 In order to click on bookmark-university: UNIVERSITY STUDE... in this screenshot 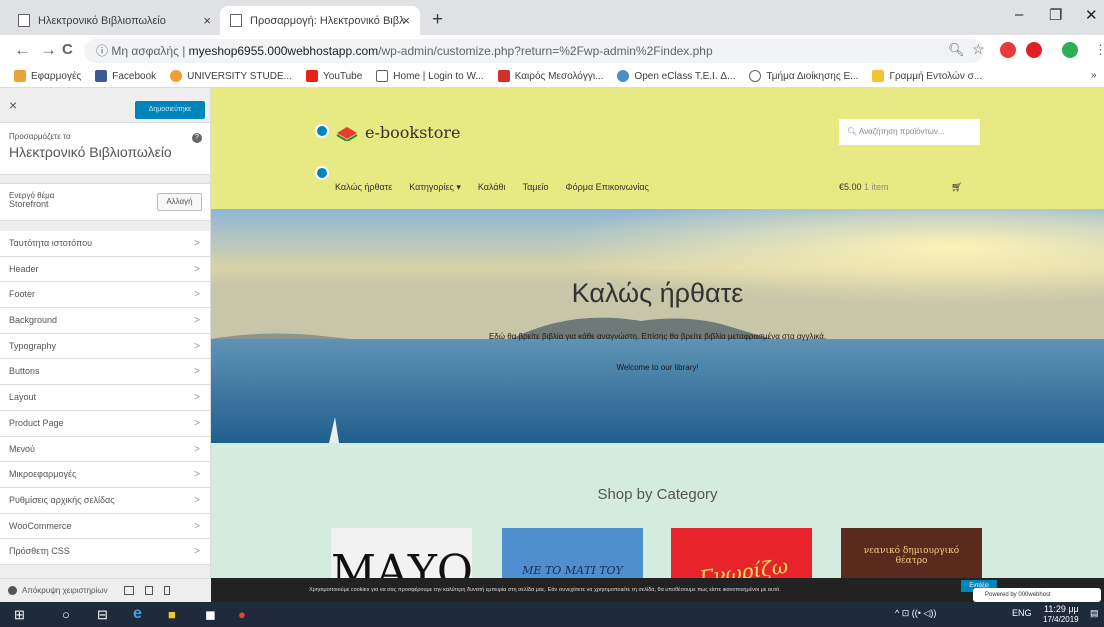, I will do `click(231, 76)`.